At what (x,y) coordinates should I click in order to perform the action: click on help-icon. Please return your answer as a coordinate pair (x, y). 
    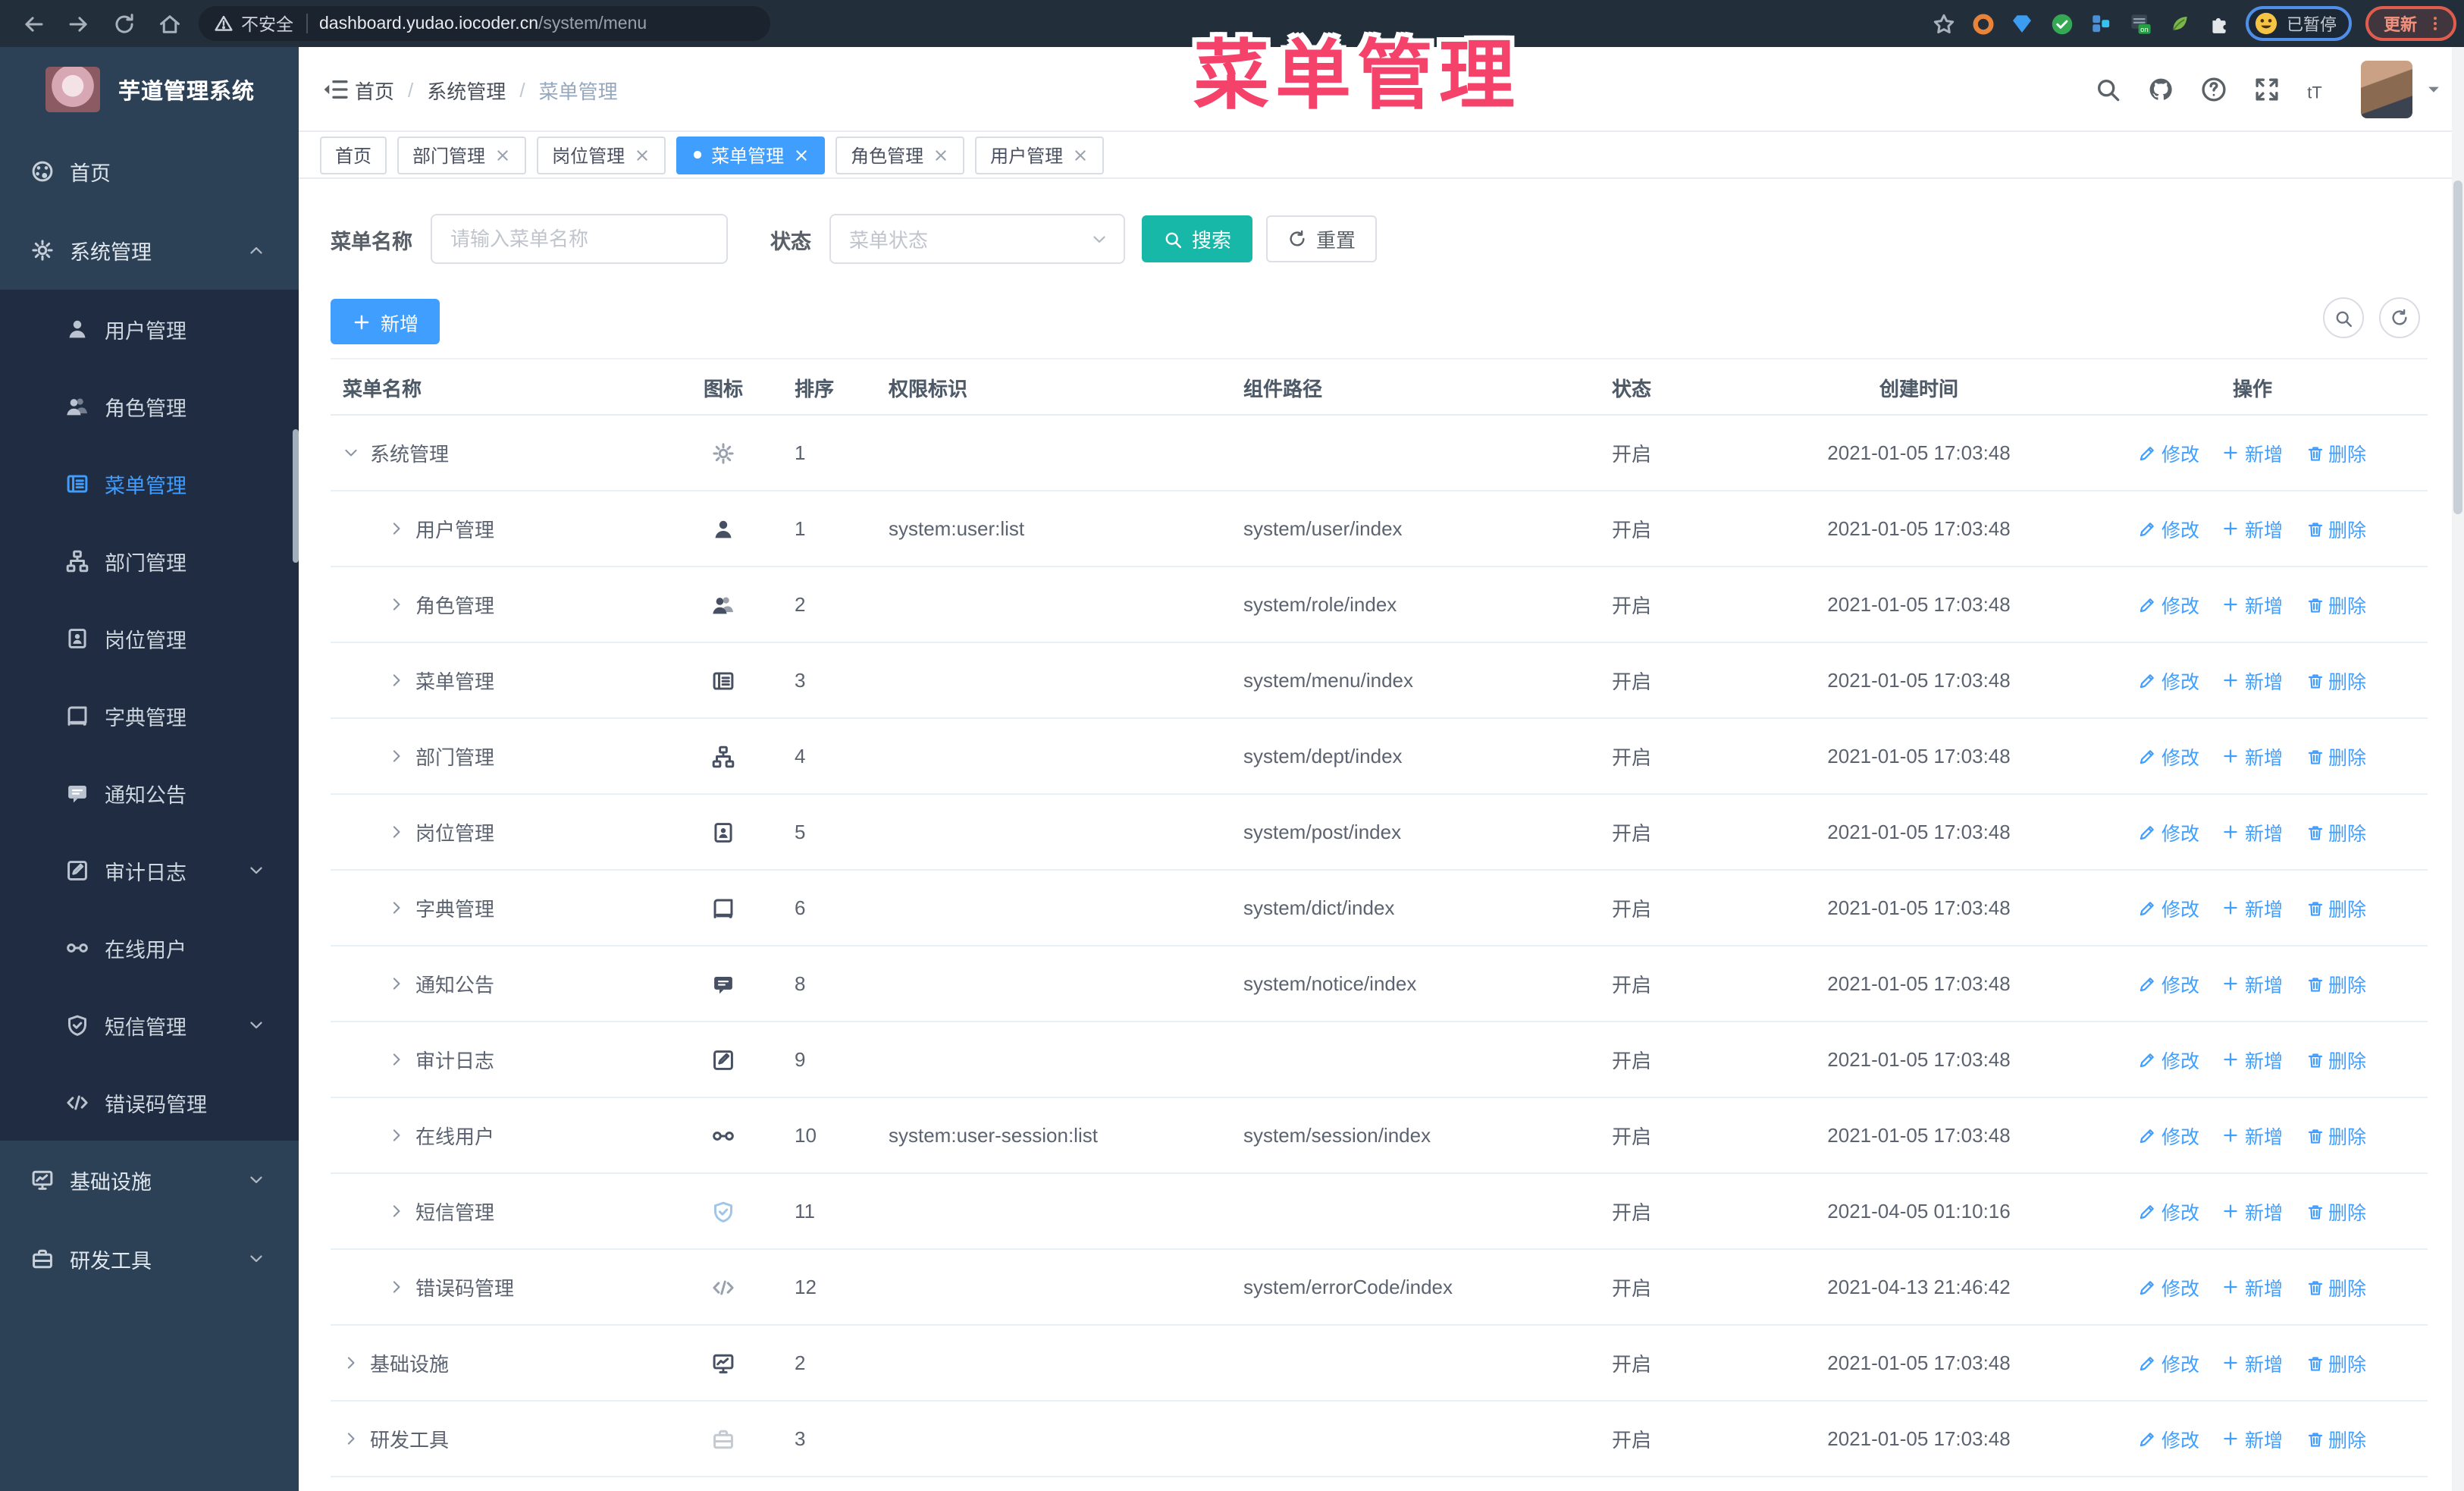
    Looking at the image, I should click on (2213, 89).